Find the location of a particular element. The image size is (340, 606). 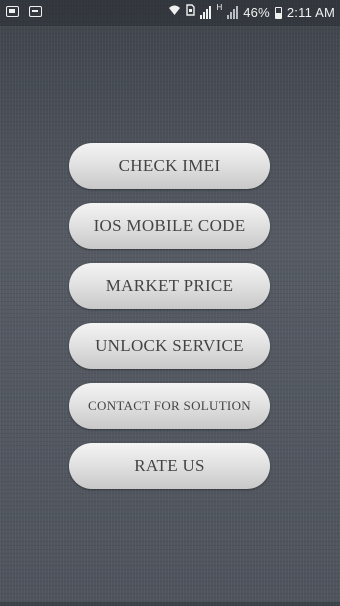

signal-icon is located at coordinates (206, 12).